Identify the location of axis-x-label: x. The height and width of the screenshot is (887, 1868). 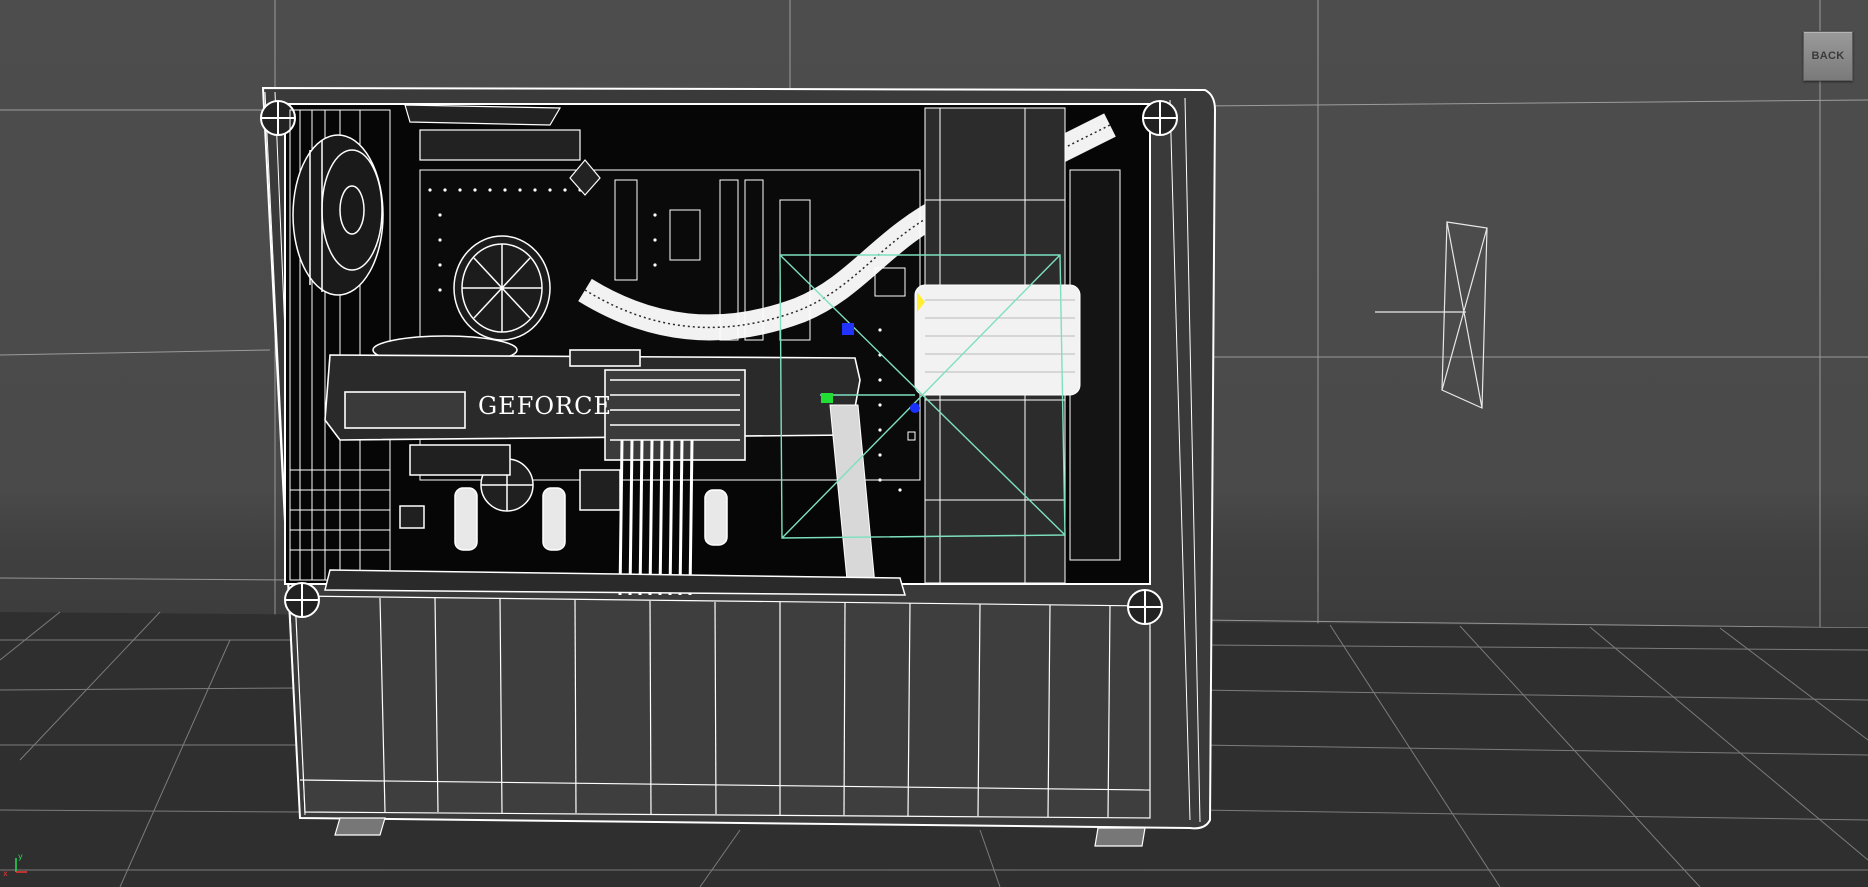
(5, 873).